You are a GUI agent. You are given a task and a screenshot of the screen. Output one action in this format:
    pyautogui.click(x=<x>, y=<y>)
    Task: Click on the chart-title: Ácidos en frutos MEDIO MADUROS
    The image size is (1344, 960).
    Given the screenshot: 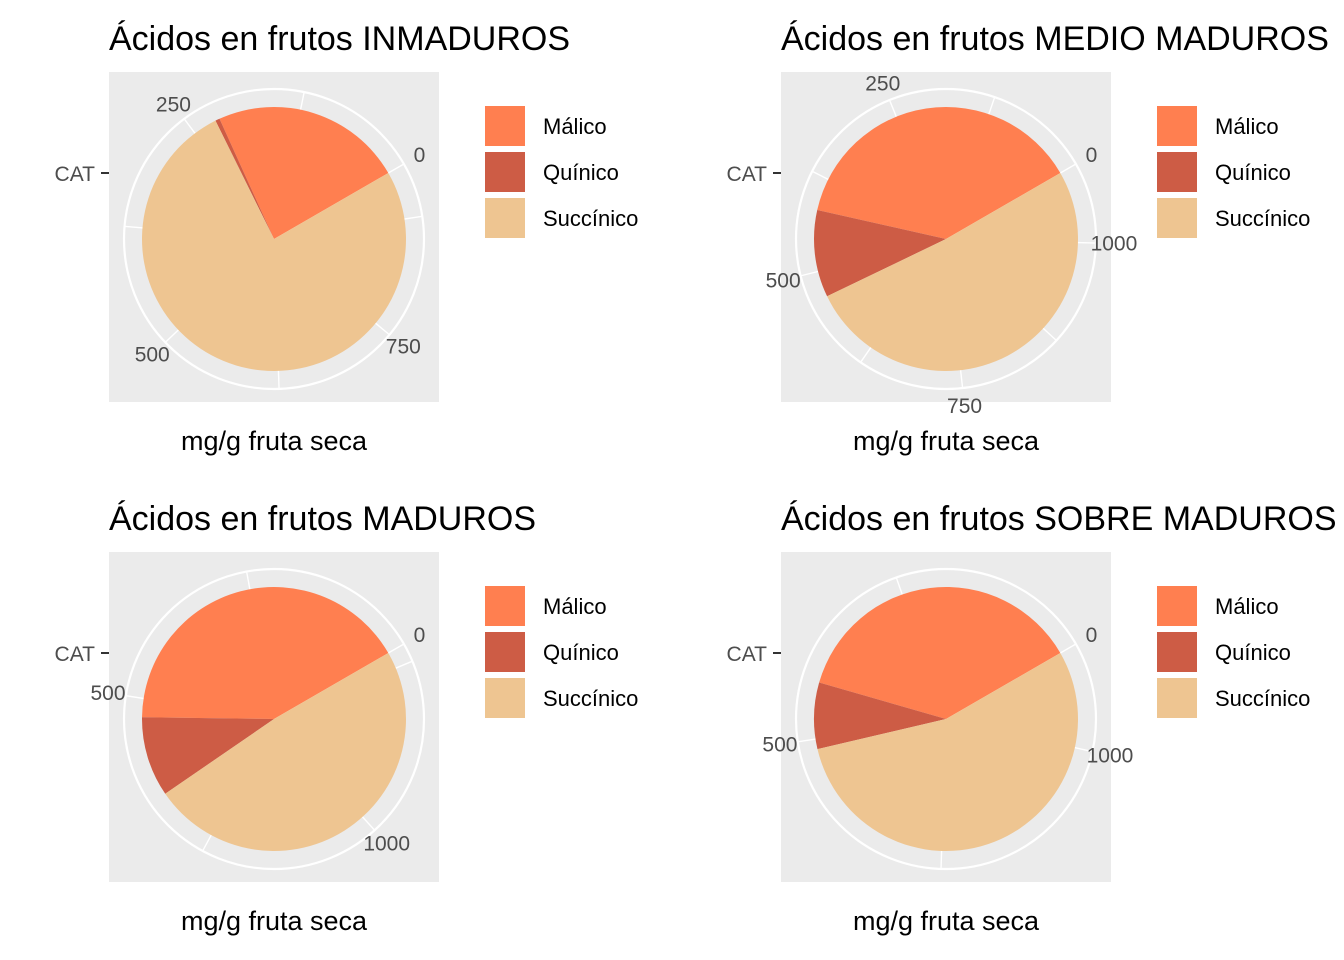 What is the action you would take?
    pyautogui.click(x=1055, y=39)
    